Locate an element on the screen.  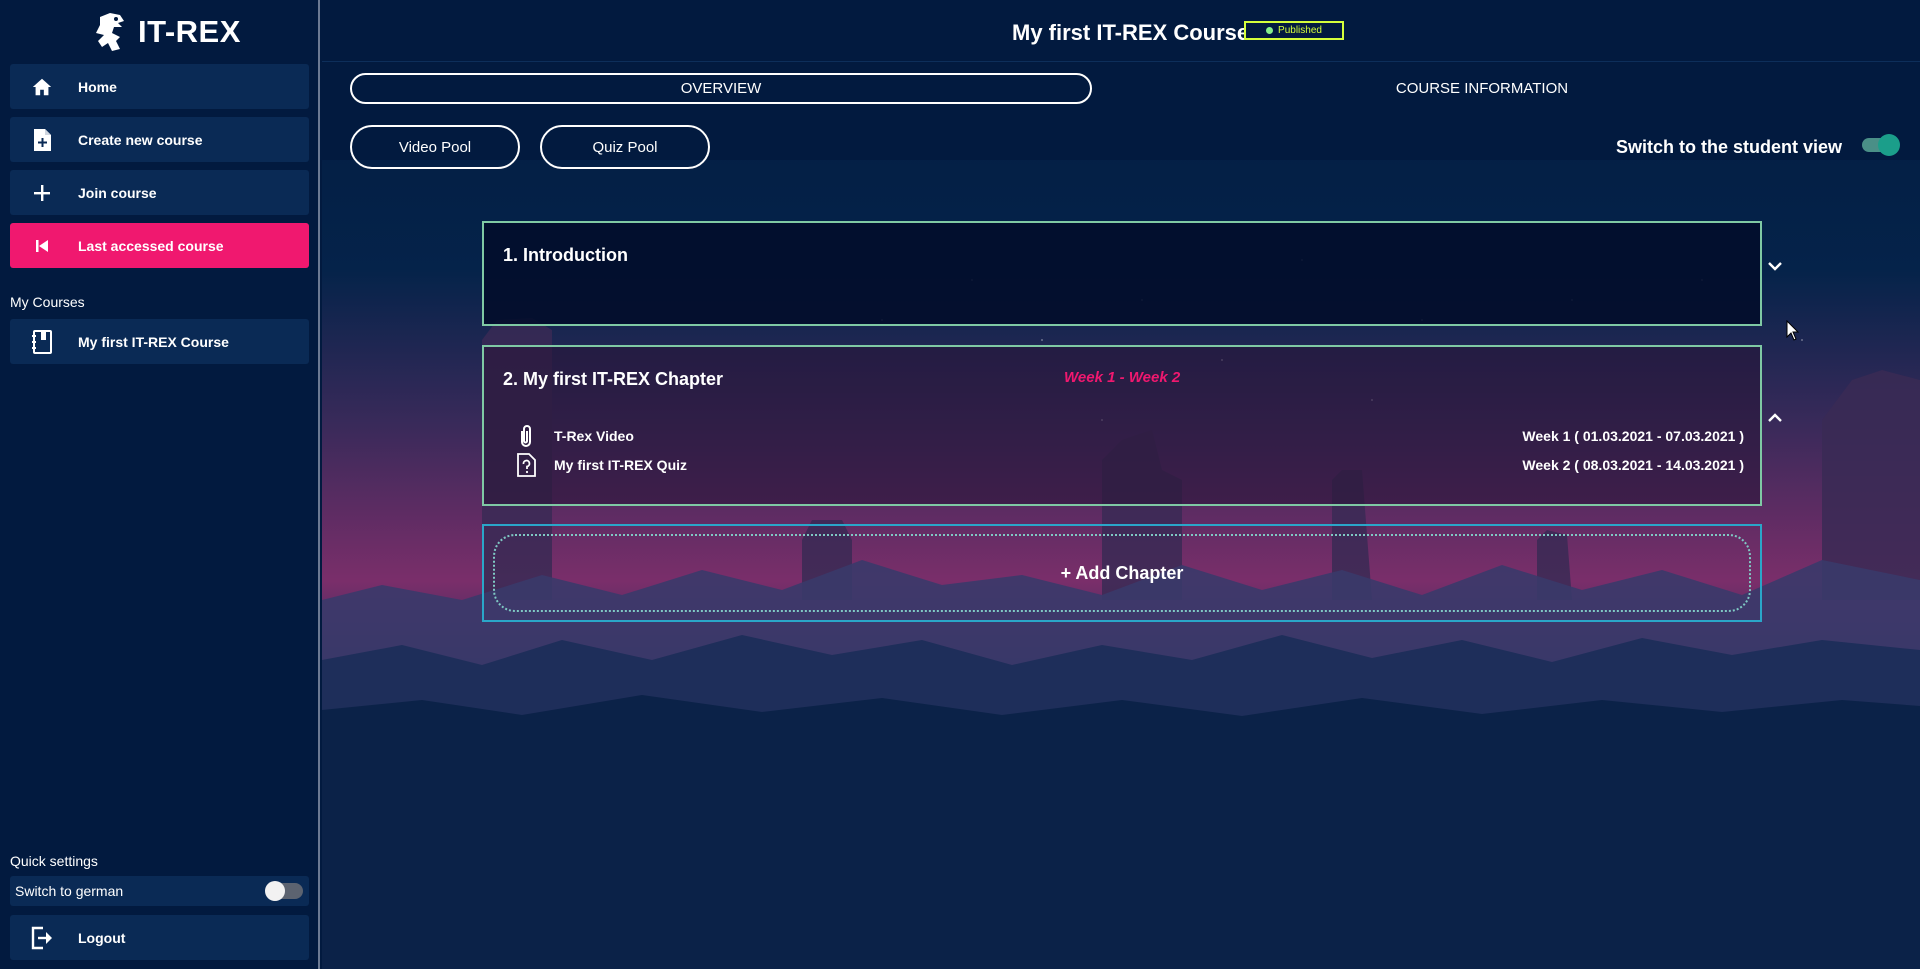
nav-join-course: Join course is located at coordinates (159, 192).